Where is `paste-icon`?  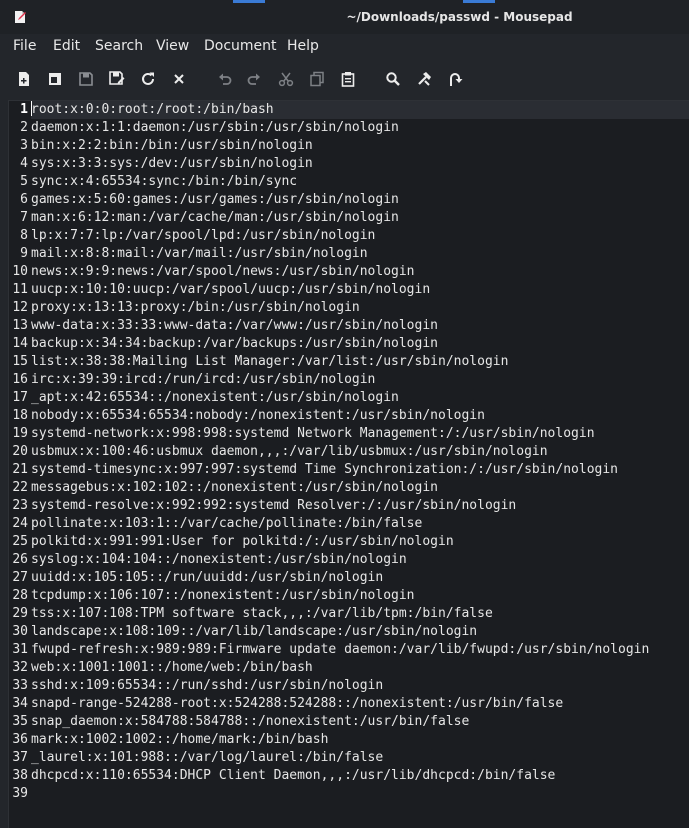
paste-icon is located at coordinates (348, 79).